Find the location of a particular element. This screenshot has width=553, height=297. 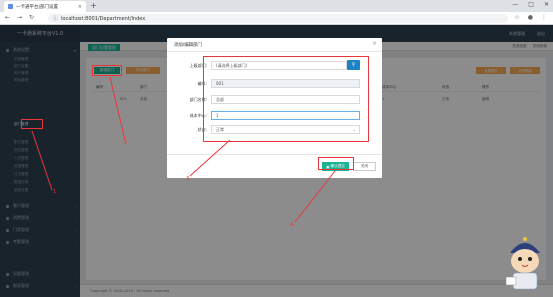

url-field: ⓘ localhost:8001/Department/Index is located at coordinates (278, 18).